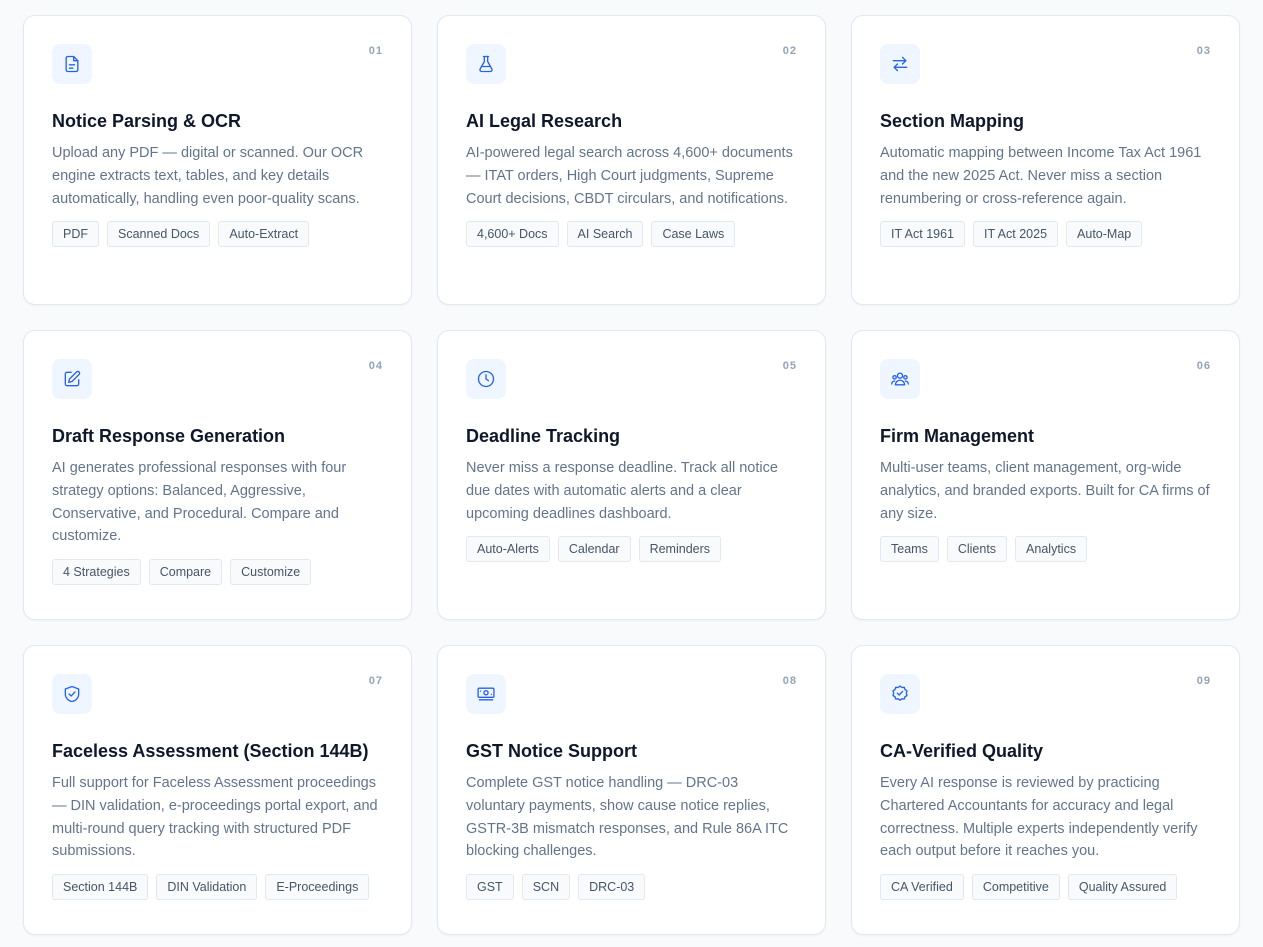  I want to click on badge-check-icon, so click(900, 694).